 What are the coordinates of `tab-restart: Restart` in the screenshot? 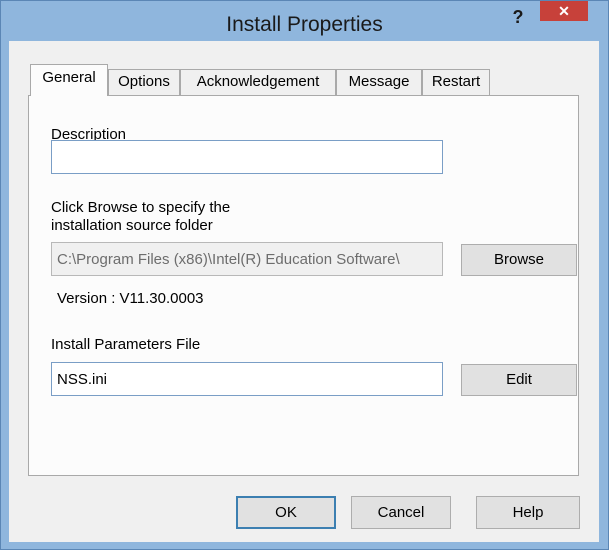 It's located at (456, 82).